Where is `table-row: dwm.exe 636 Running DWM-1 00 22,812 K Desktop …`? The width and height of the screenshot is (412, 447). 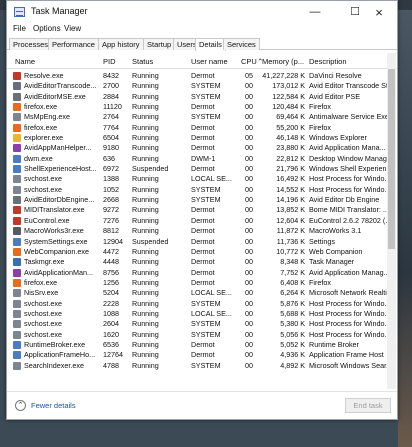 table-row: dwm.exe 636 Running DWM-1 00 22,812 K Desktop … is located at coordinates (202, 159).